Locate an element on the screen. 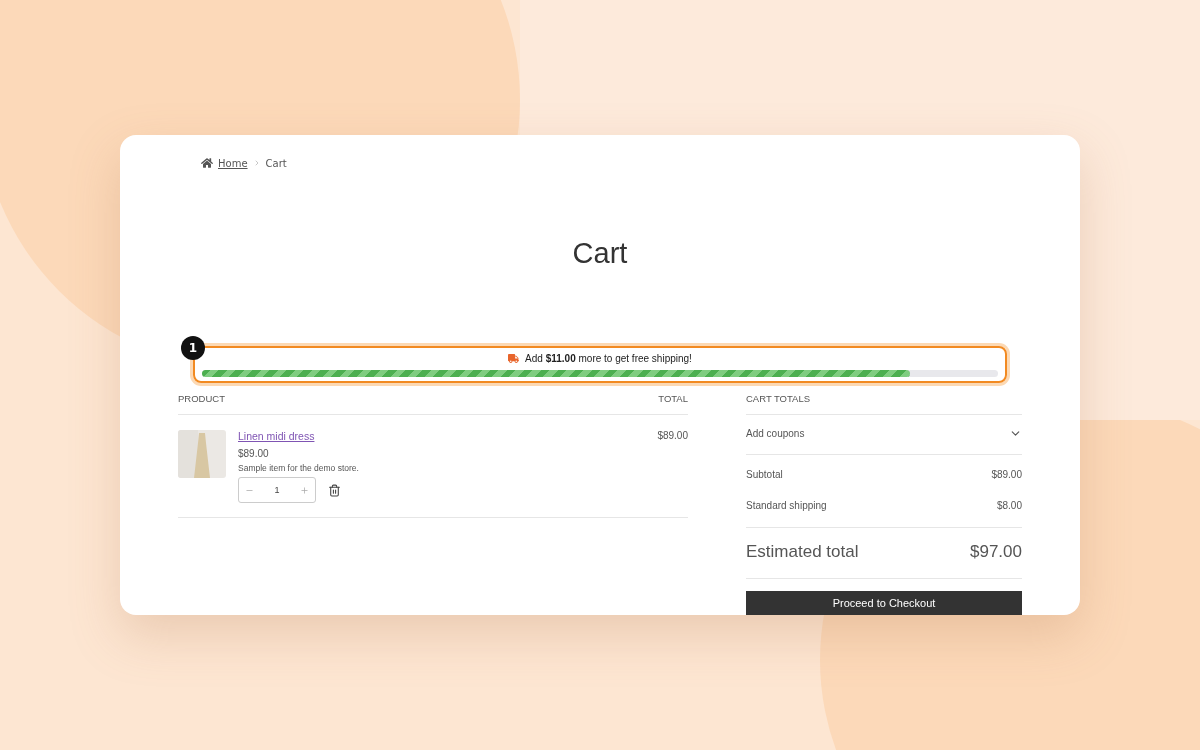  estimated-total-value: $97.00 is located at coordinates (996, 552).